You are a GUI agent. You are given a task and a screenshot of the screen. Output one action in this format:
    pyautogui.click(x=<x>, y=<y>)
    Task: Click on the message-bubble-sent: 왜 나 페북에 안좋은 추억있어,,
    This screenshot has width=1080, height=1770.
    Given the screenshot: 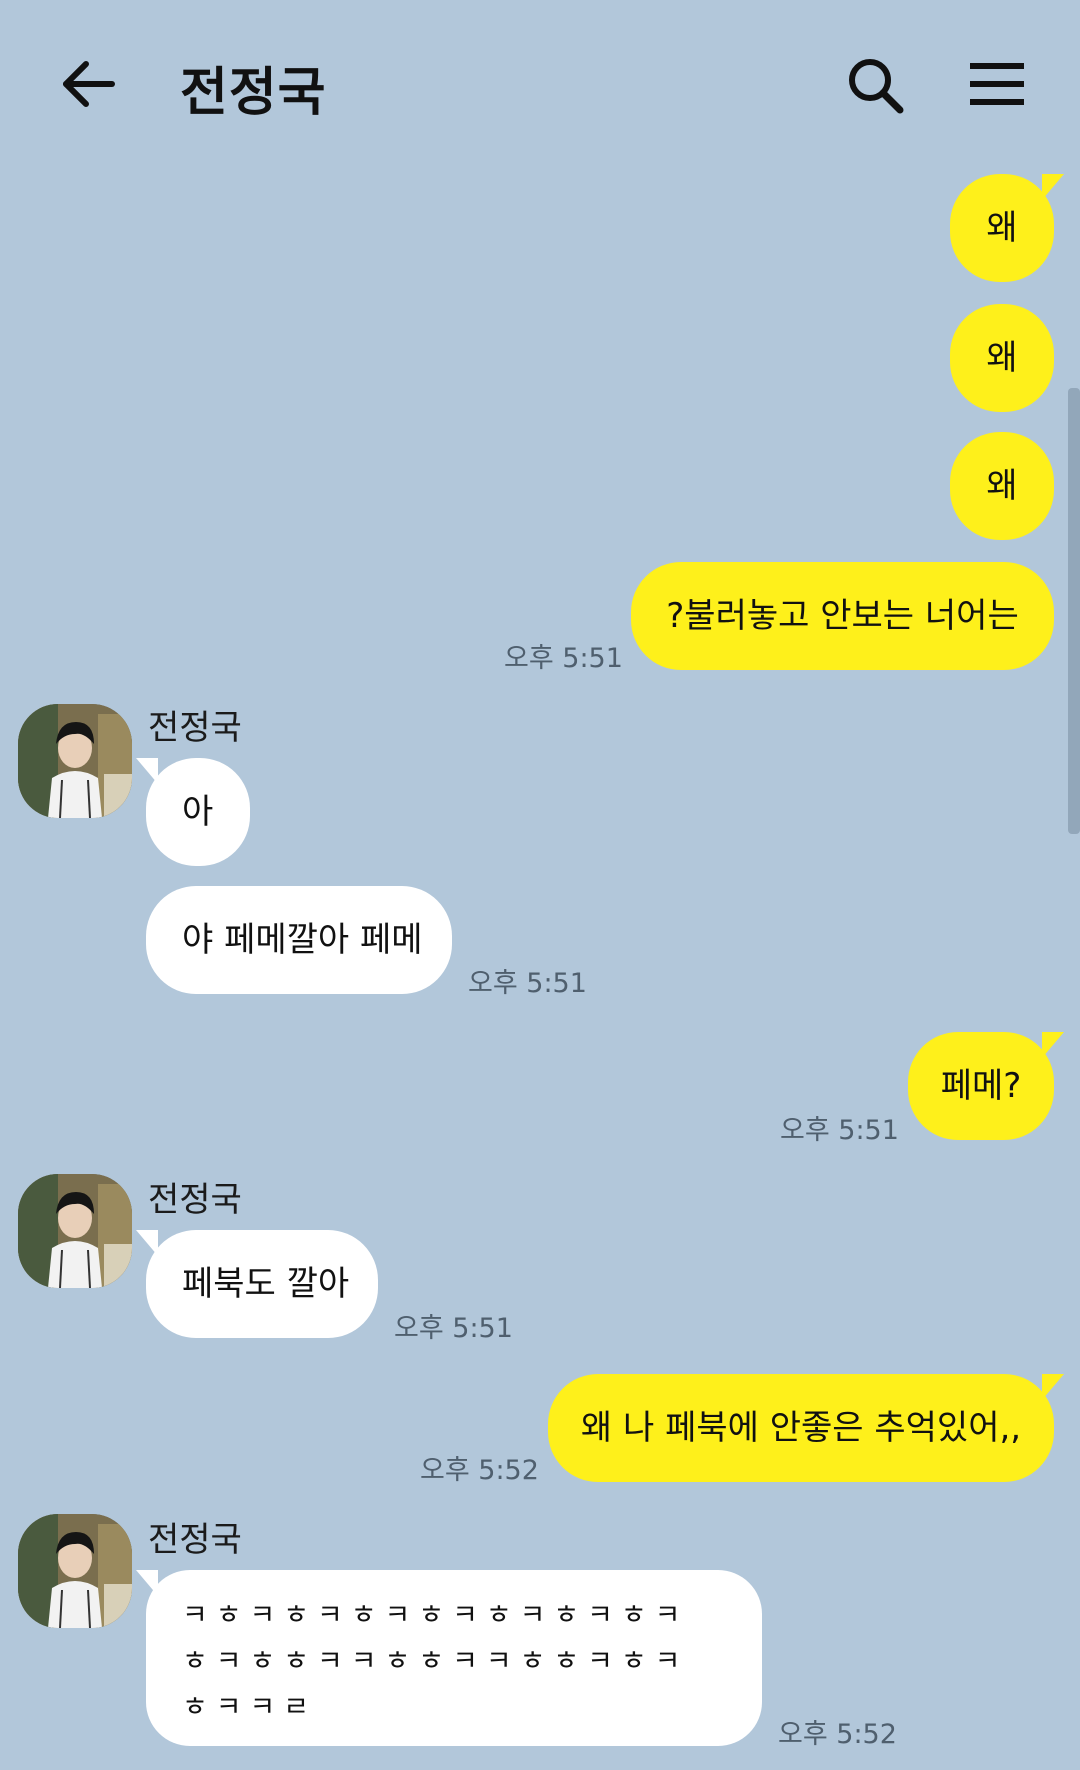 What is the action you would take?
    pyautogui.click(x=806, y=1428)
    